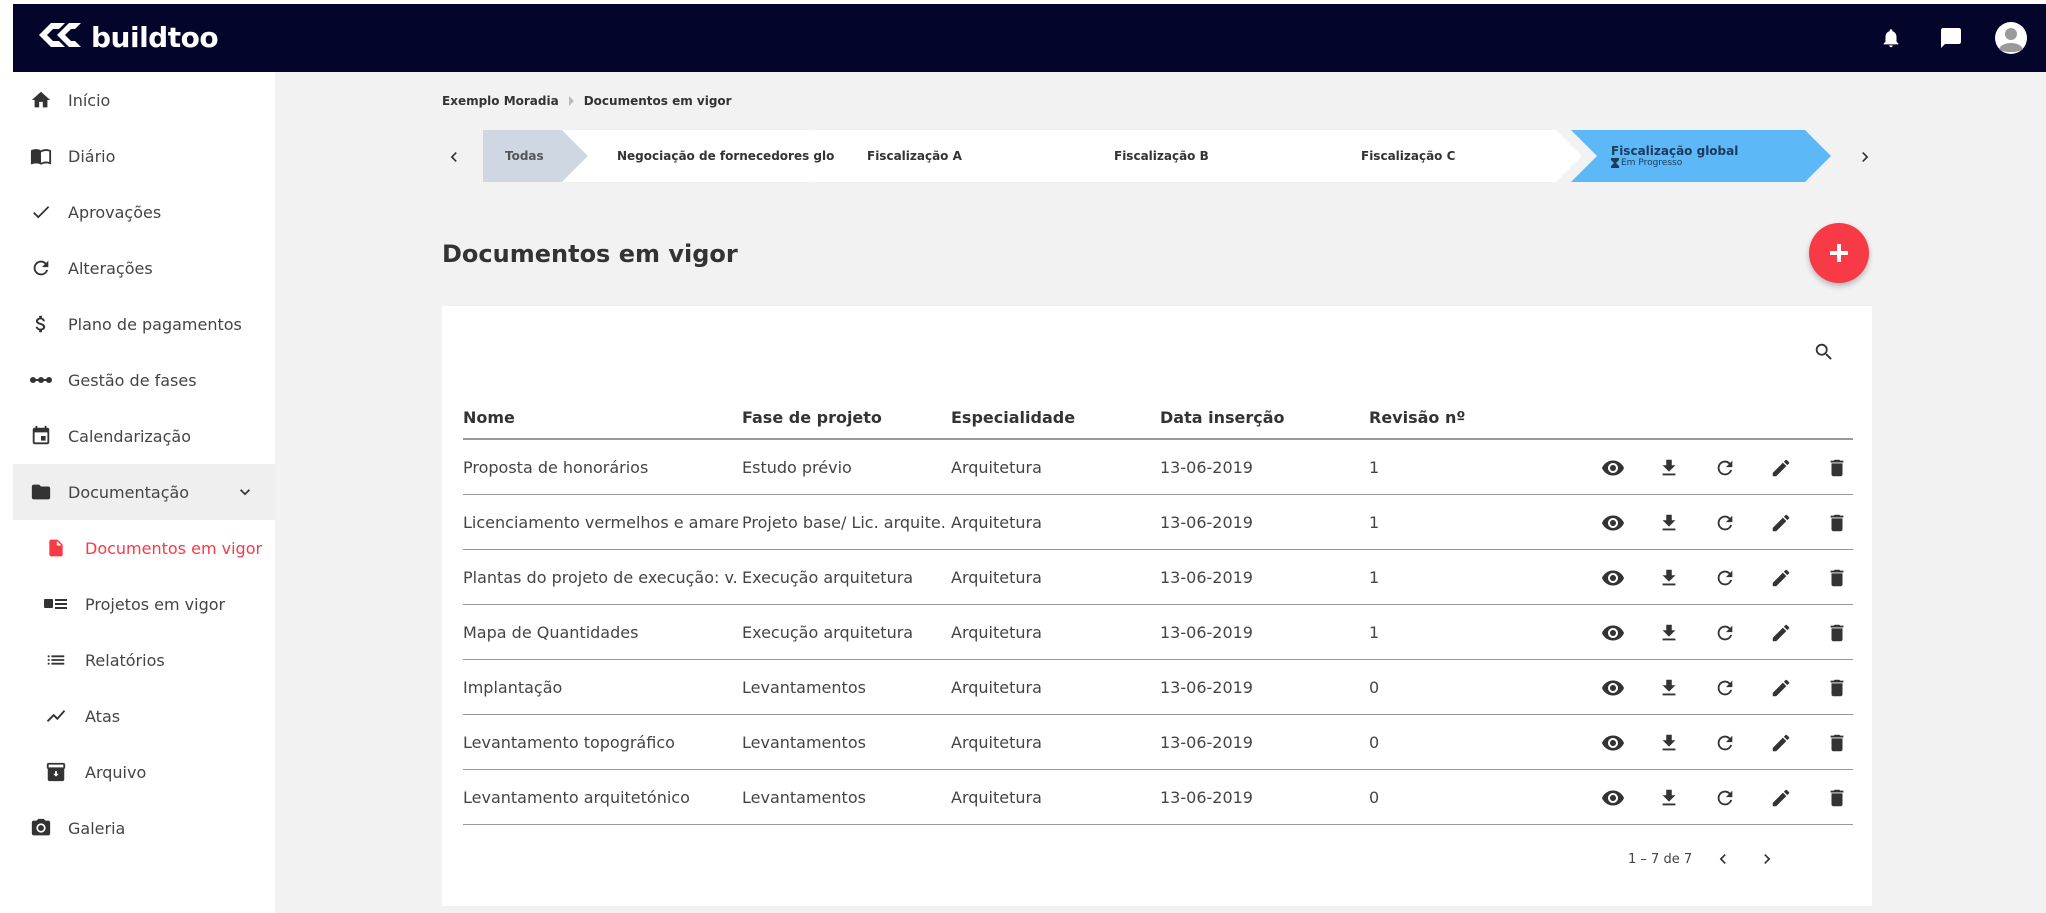  Describe the element at coordinates (245, 494) in the screenshot. I see `chevron-down-icon` at that location.